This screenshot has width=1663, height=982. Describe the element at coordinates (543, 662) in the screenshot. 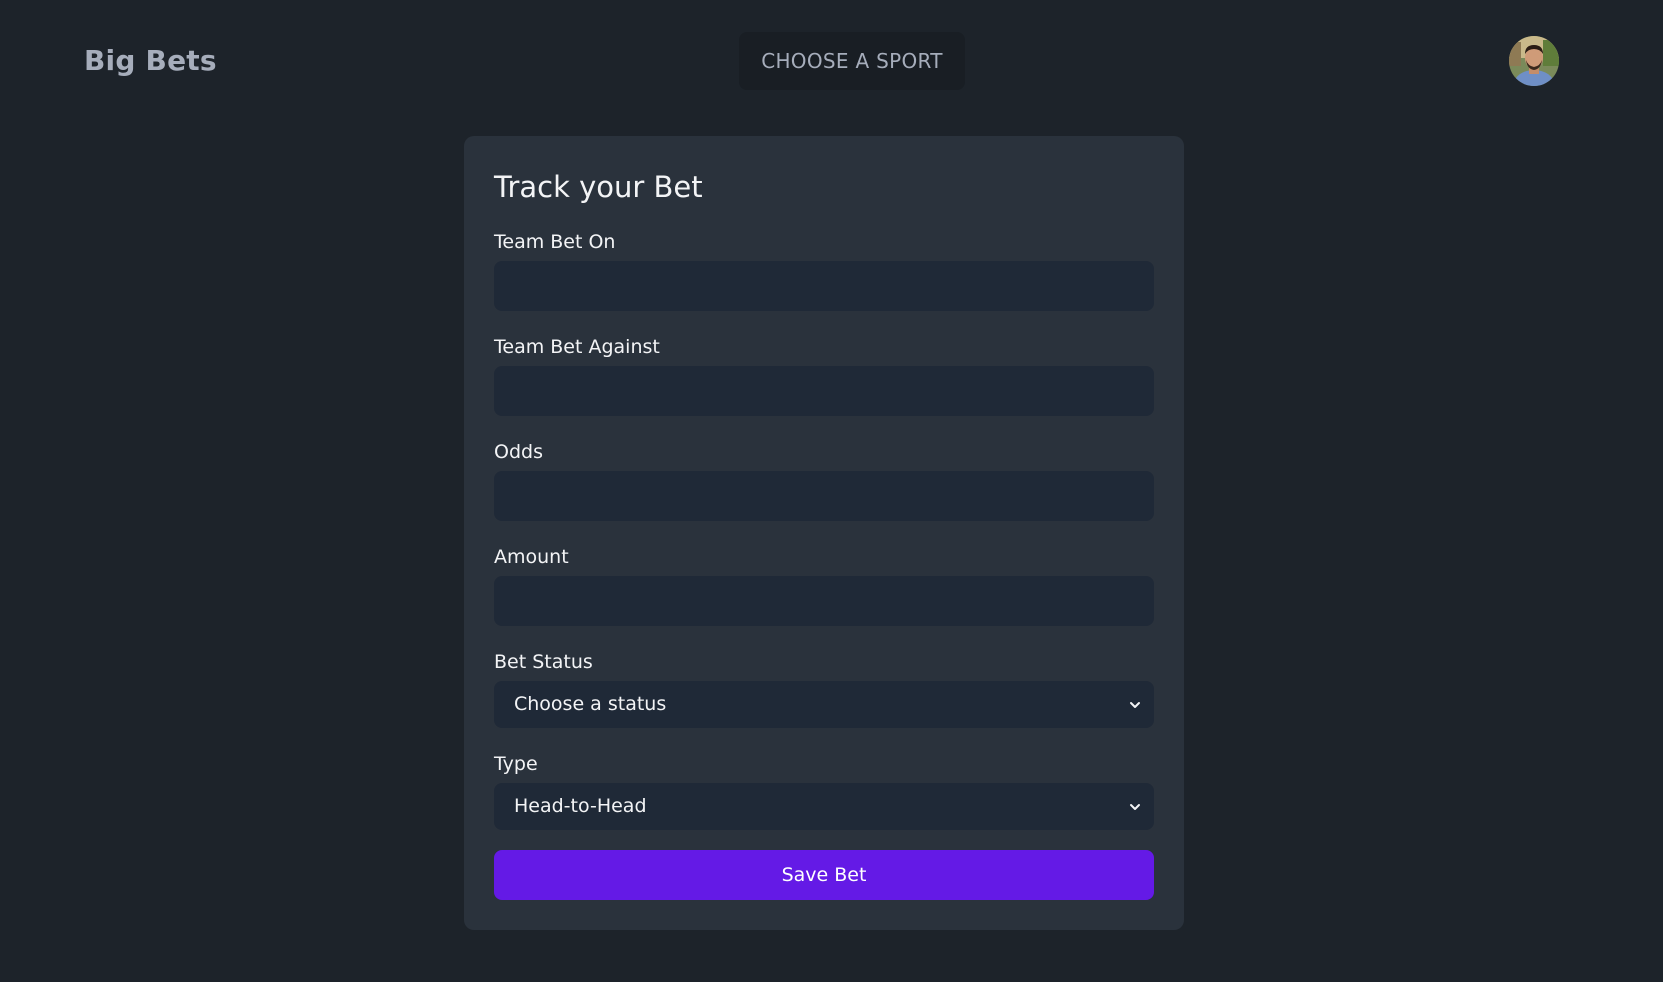

I see `bet-status-label: Bet Status` at that location.